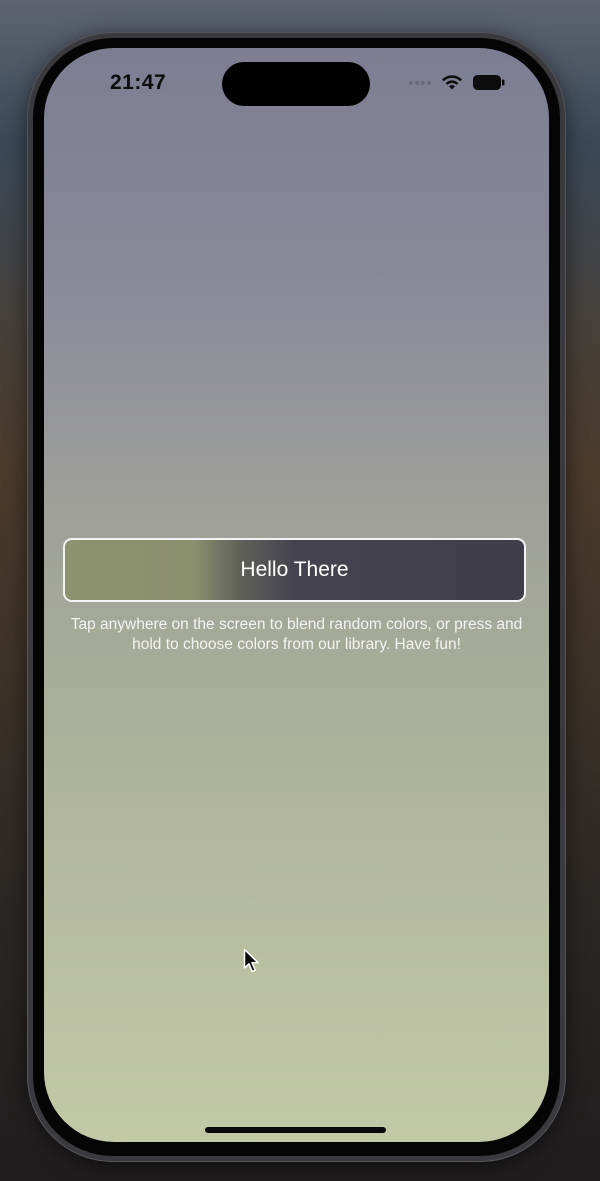 This screenshot has width=600, height=1181. Describe the element at coordinates (489, 82) in the screenshot. I see `battery-icon` at that location.